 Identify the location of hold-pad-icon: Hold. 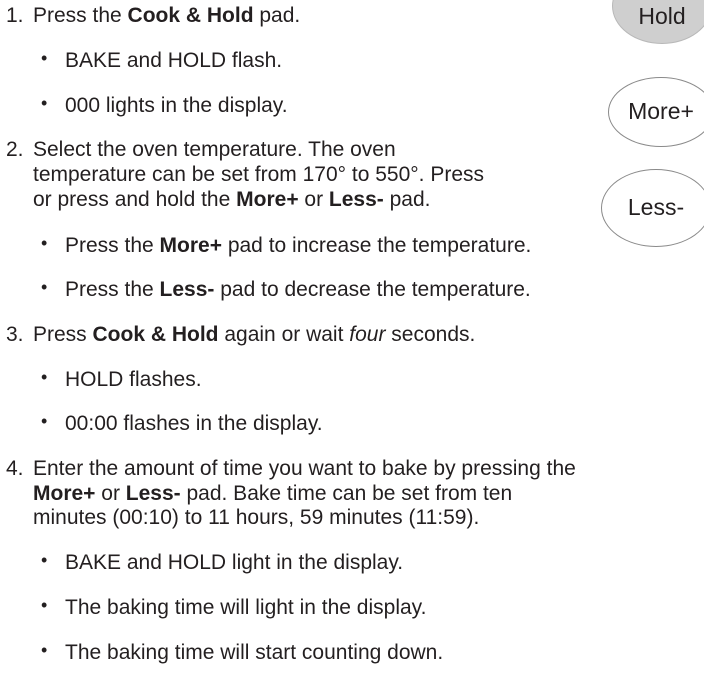
(658, 22).